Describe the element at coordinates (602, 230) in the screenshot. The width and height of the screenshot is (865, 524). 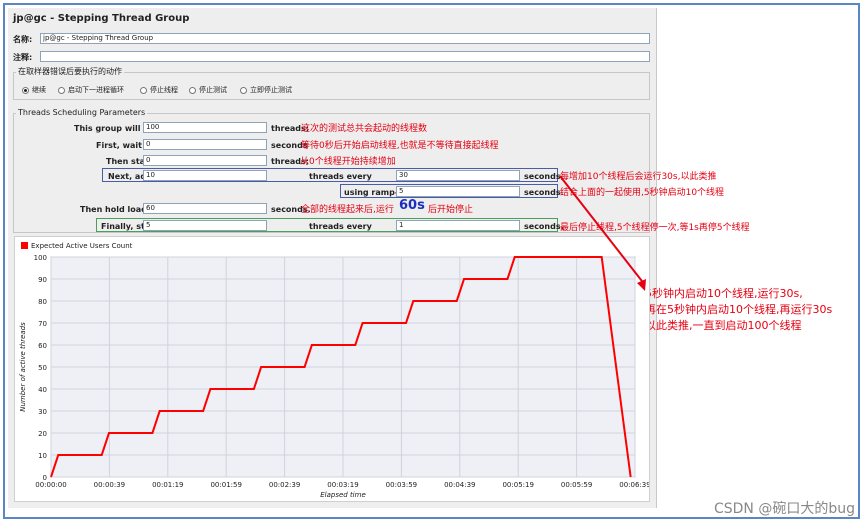
I see `annotation-arrow` at that location.